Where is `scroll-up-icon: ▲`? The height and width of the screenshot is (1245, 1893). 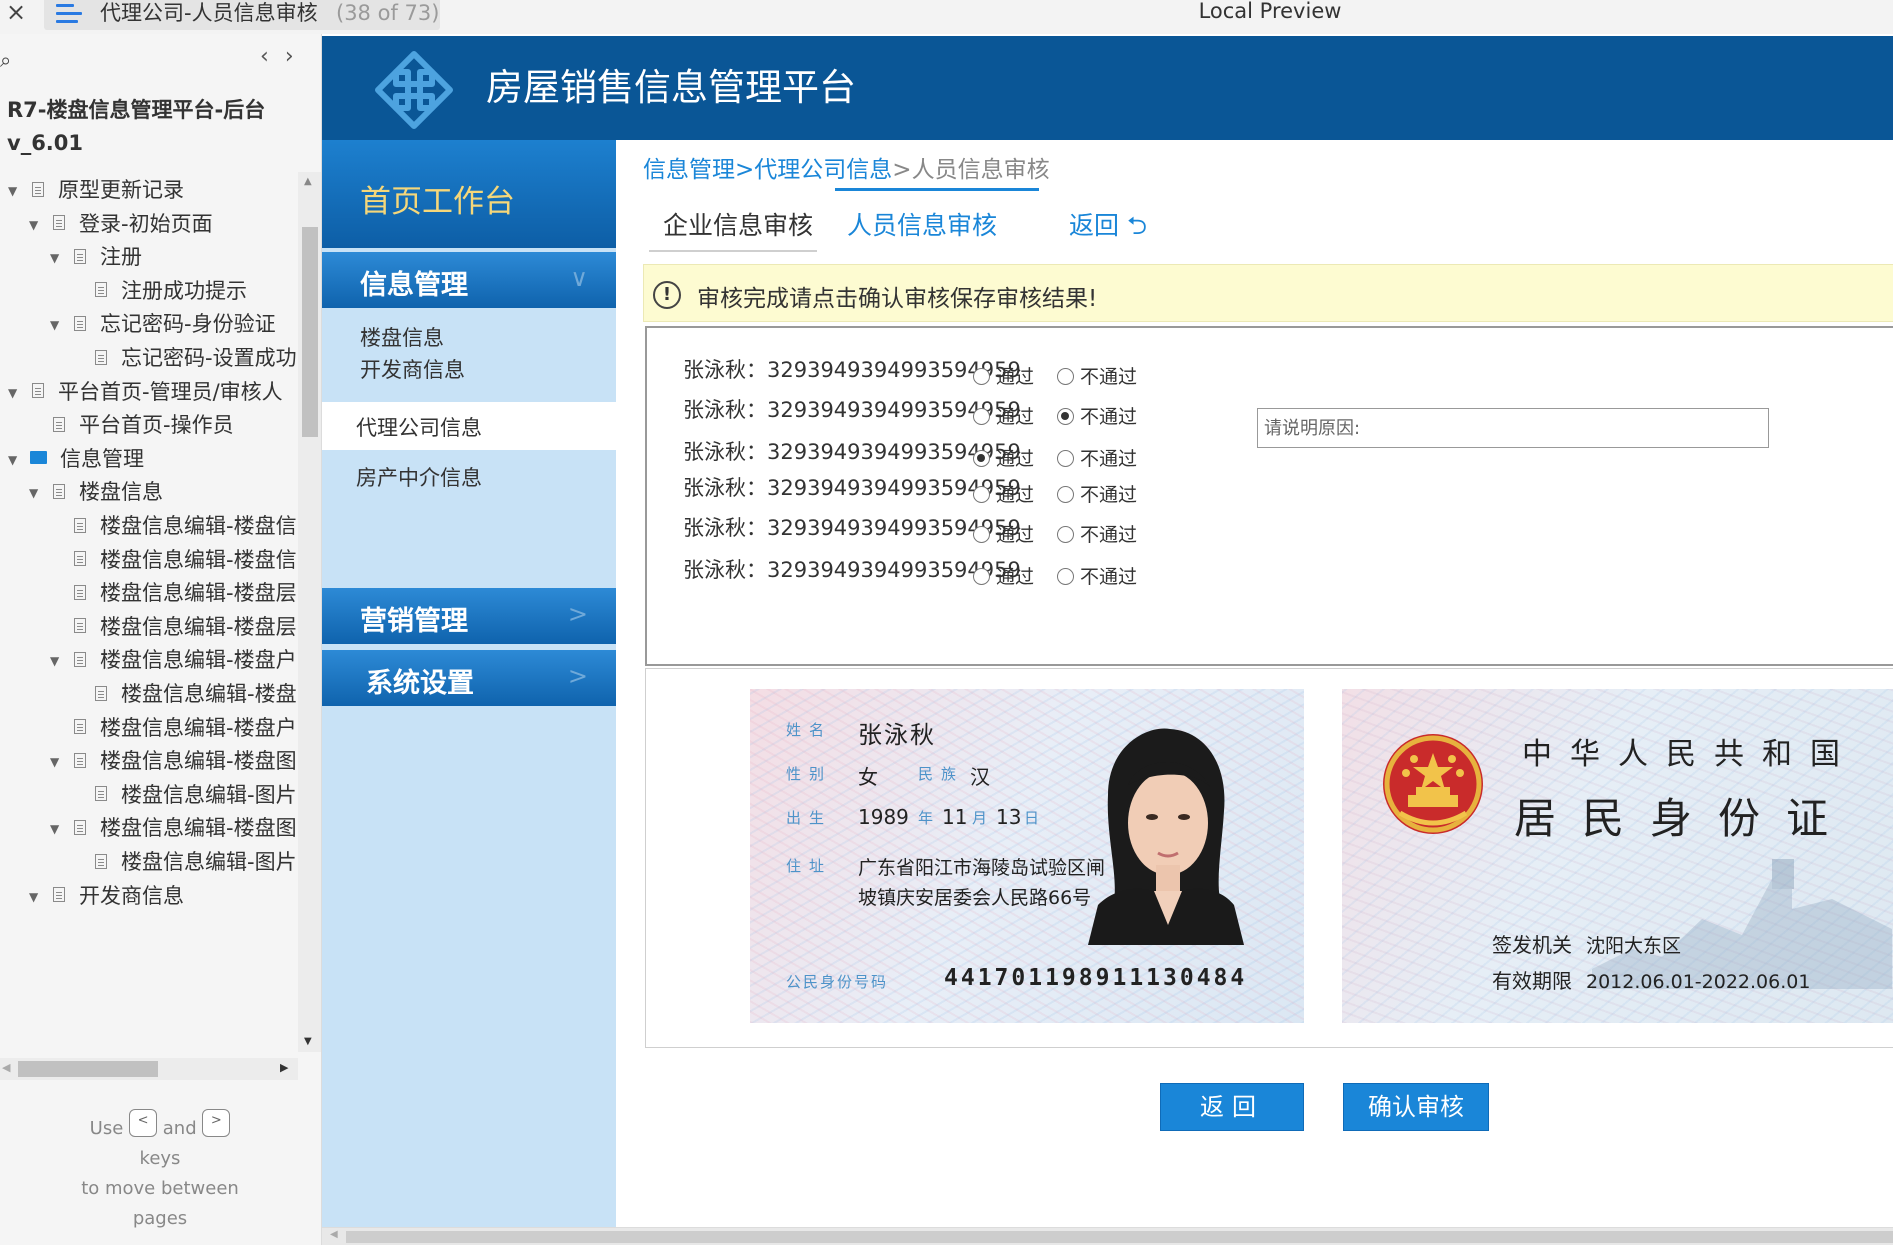
scroll-up-icon: ▲ is located at coordinates (308, 181).